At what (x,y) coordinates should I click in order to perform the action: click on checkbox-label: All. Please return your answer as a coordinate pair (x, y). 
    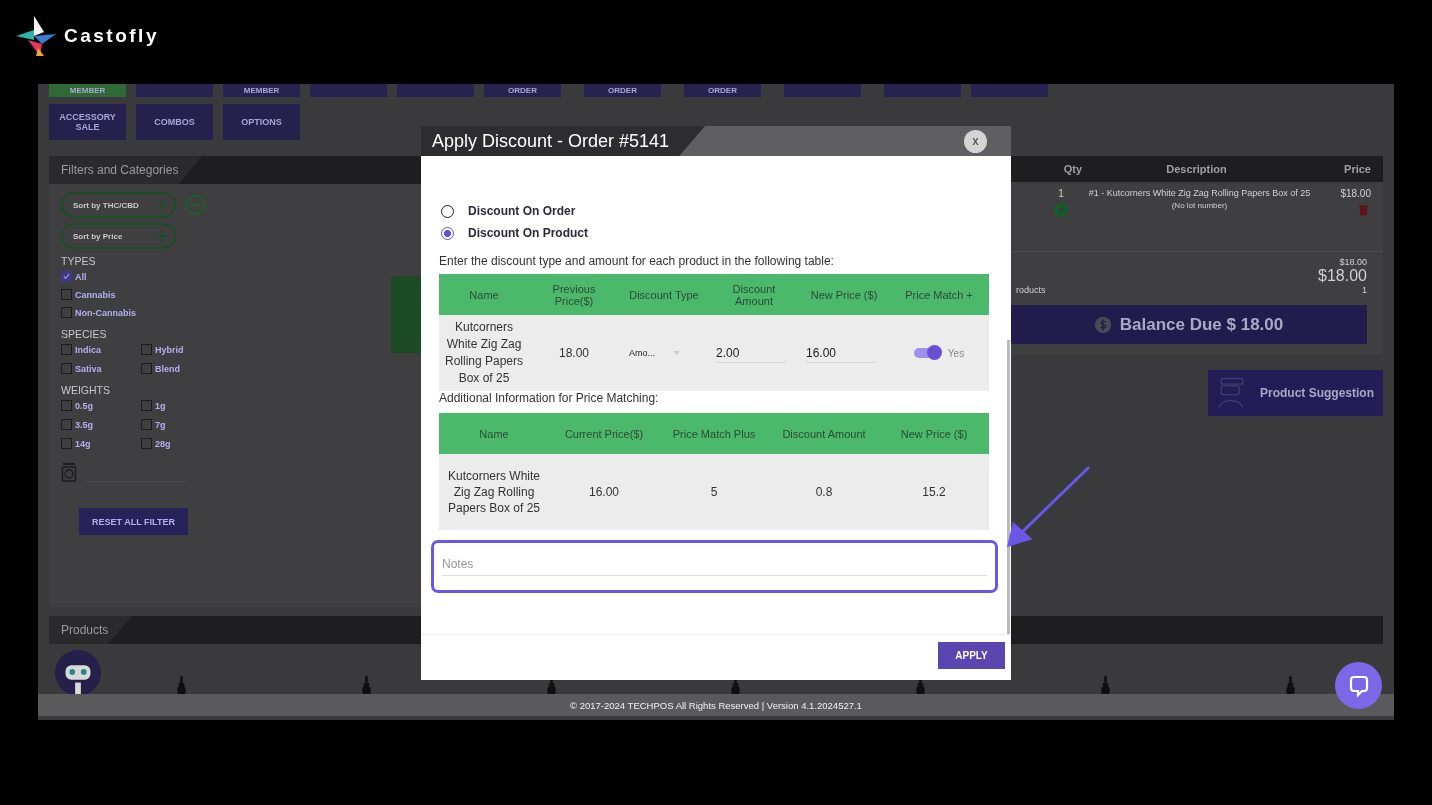
    Looking at the image, I should click on (81, 276).